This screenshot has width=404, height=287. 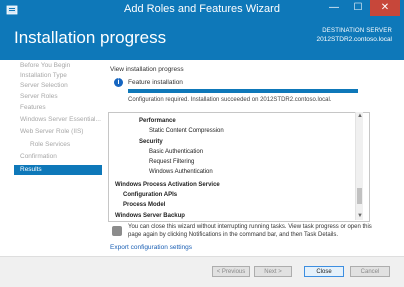 I want to click on list-item: Process Model, so click(x=144, y=205).